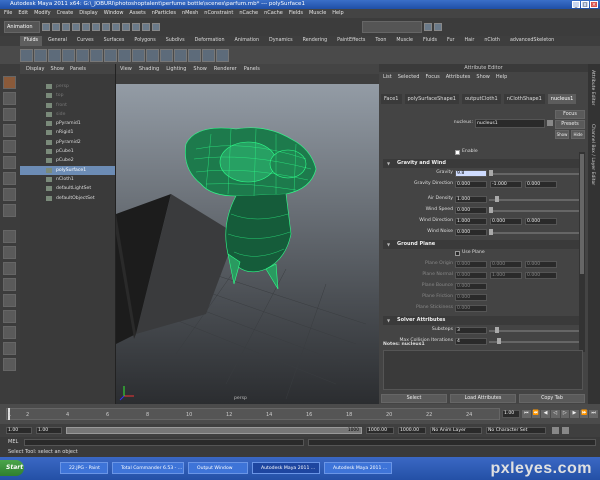 The width and height of the screenshot is (600, 480). I want to click on character-set-dropdown: No Character Set, so click(516, 430).